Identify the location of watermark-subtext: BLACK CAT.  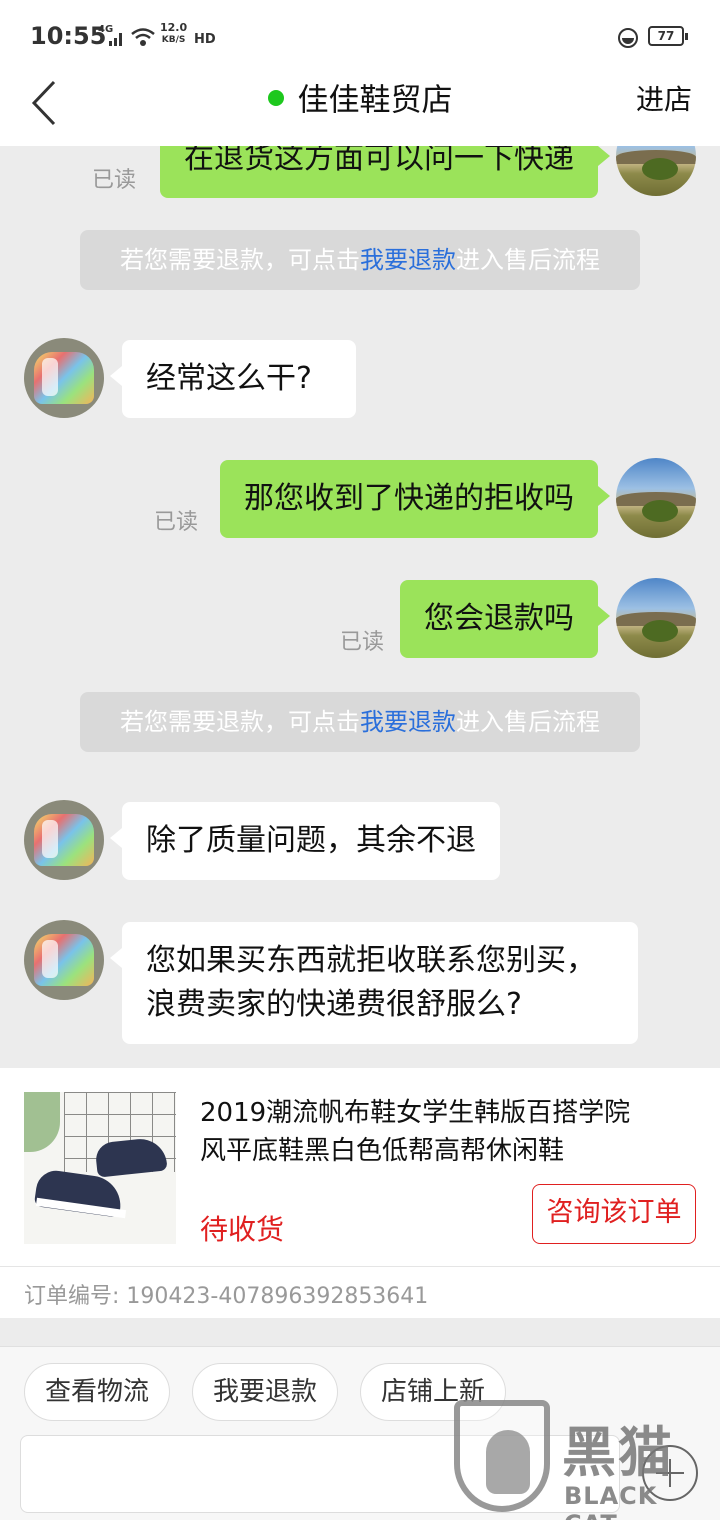
(611, 1501).